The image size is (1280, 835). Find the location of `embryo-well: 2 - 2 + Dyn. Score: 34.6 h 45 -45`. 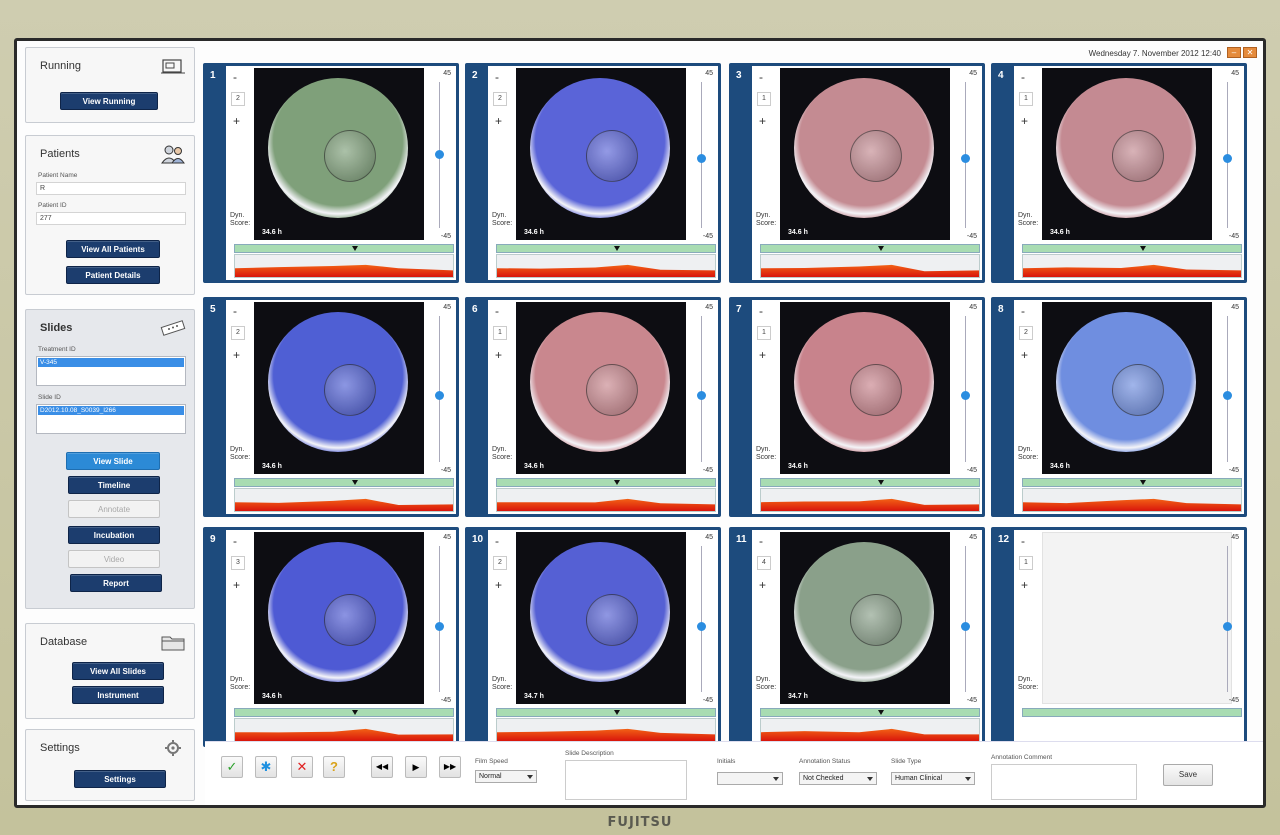

embryo-well: 2 - 2 + Dyn. Score: 34.6 h 45 -45 is located at coordinates (593, 173).